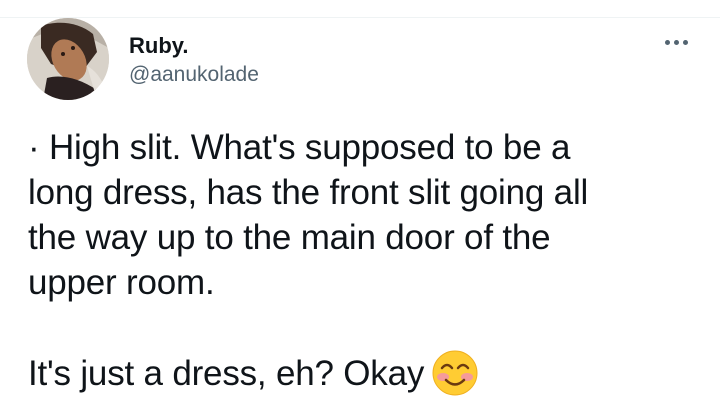 The height and width of the screenshot is (416, 720). I want to click on avatar, so click(68, 59).